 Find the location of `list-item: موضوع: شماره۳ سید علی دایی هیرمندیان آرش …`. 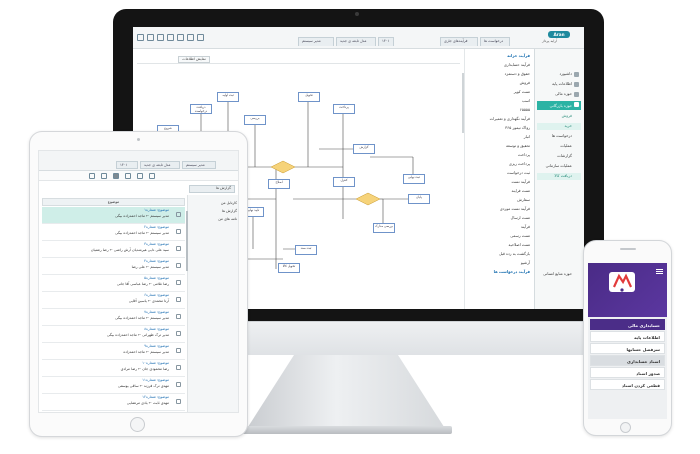

list-item: موضوع: شماره۳ سید علی دایی هیرمندیان آرش … is located at coordinates (113, 249).